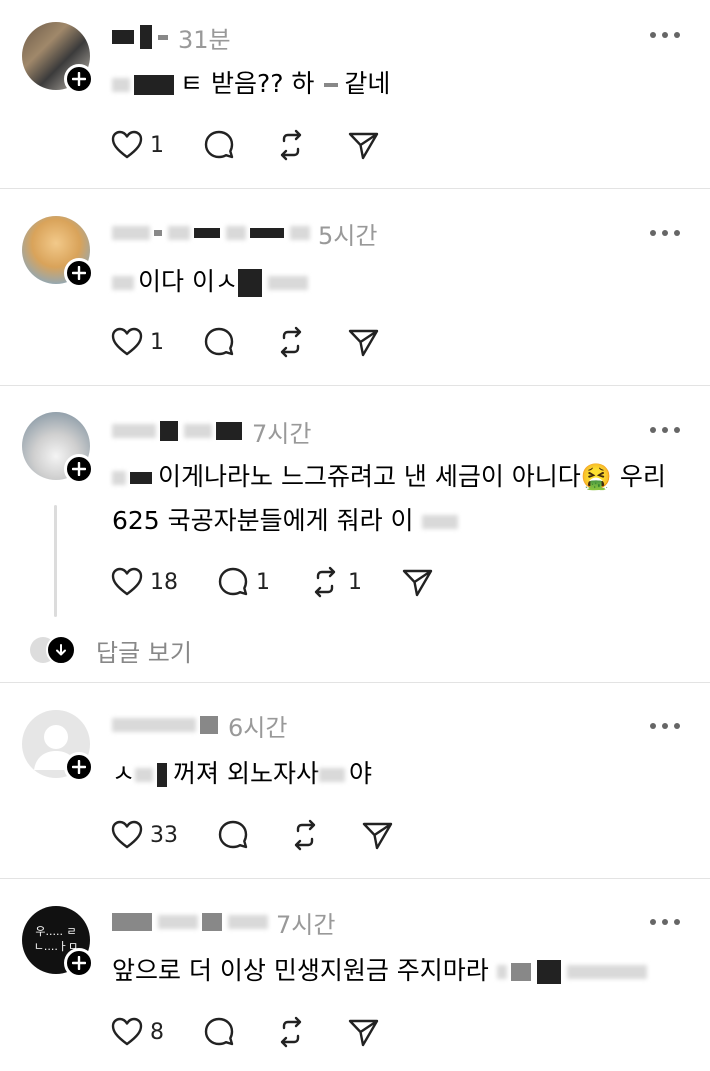 This screenshot has width=710, height=1071. Describe the element at coordinates (144, 835) in the screenshot. I see `like-button: 33` at that location.